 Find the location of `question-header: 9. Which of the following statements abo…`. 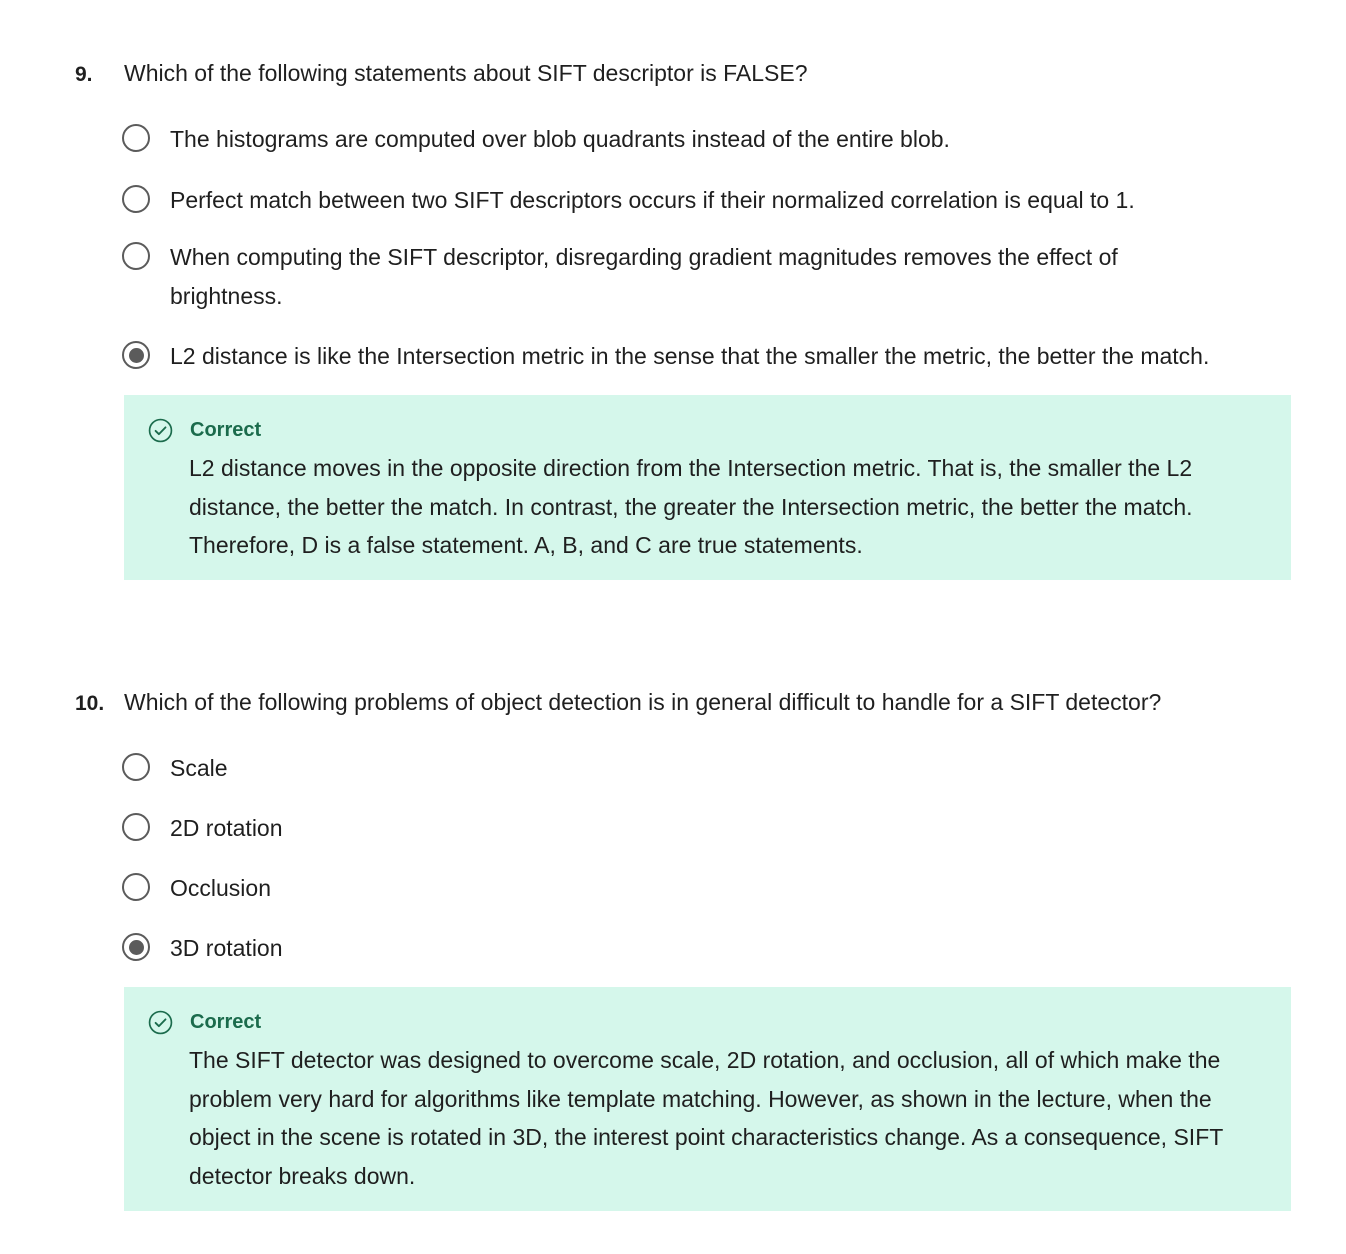

question-header: 9. Which of the following statements abo… is located at coordinates (441, 74).